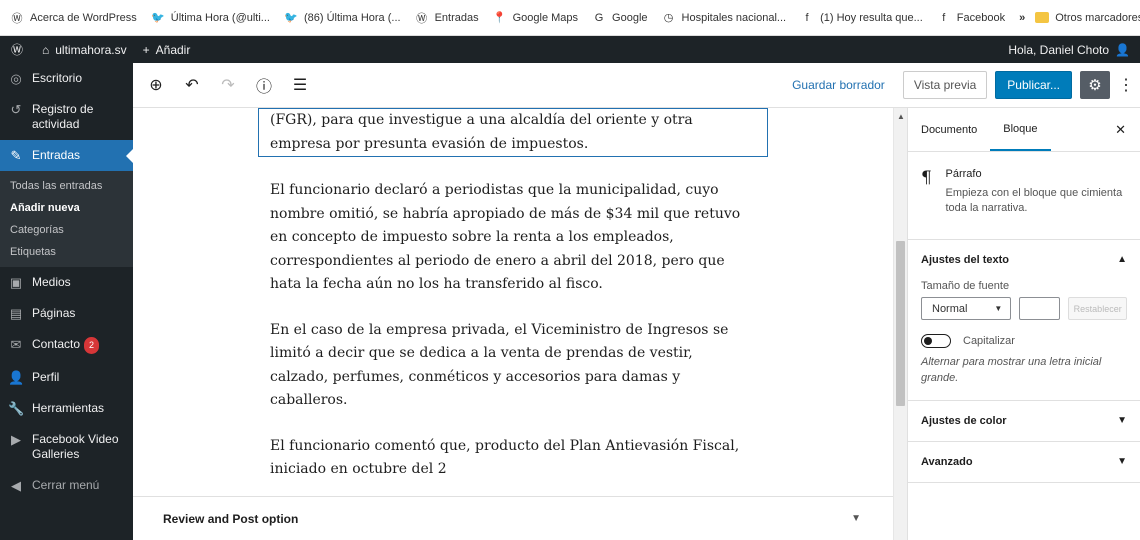 This screenshot has width=1140, height=540. I want to click on sidebar-item-activity: ↺ Registro de actividad, so click(66, 117).